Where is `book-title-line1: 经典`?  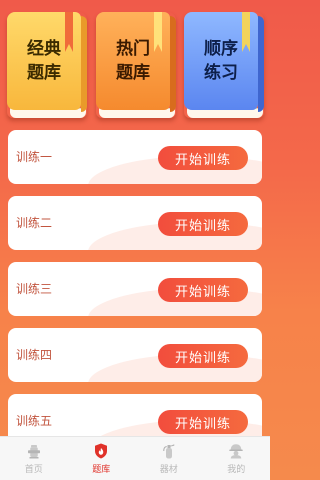 book-title-line1: 经典 is located at coordinates (44, 49).